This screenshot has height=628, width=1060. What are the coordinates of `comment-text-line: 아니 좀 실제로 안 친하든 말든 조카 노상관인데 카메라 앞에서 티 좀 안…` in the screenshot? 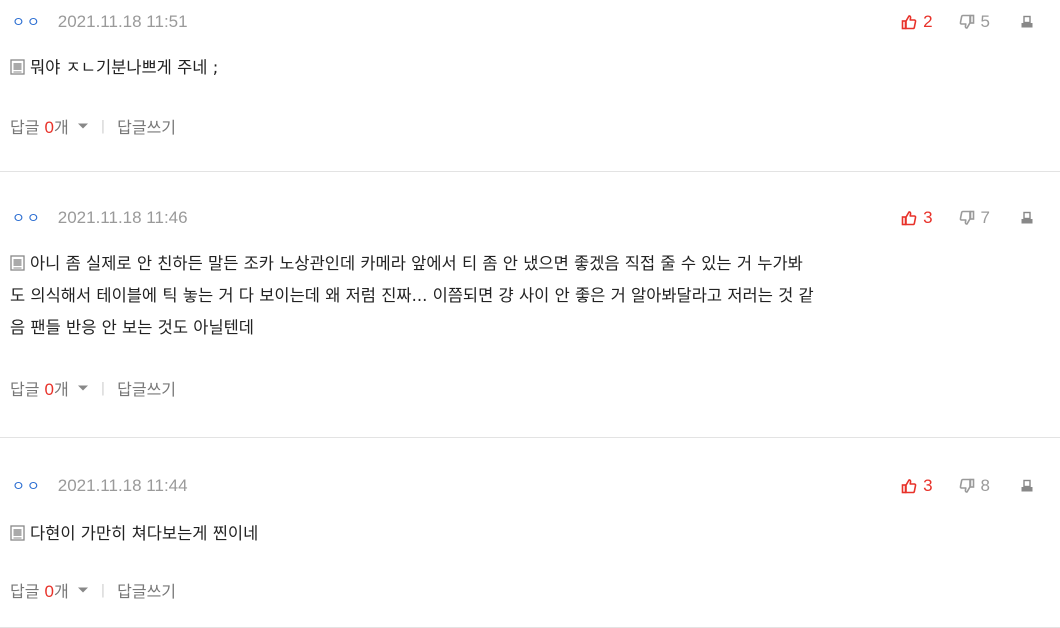 It's located at (416, 263).